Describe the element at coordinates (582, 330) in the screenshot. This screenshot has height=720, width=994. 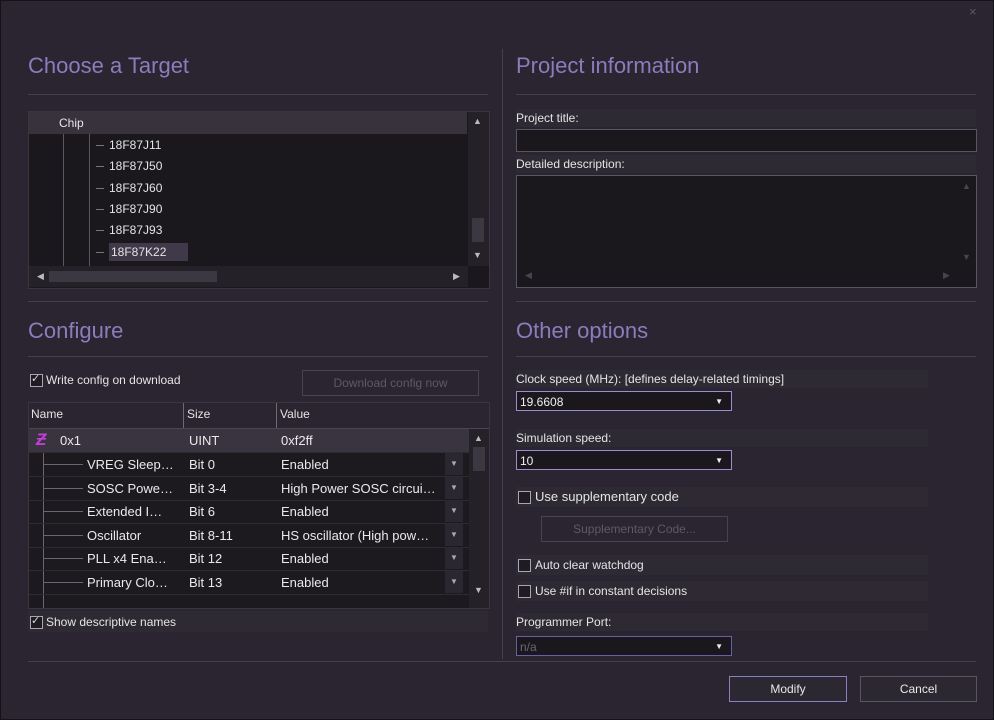
I see `other-options-title: Other options` at that location.